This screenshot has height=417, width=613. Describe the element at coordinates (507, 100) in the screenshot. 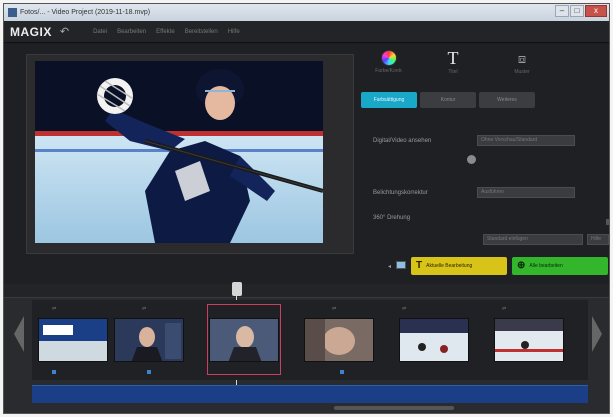

I see `tab-more: Weiteres` at that location.